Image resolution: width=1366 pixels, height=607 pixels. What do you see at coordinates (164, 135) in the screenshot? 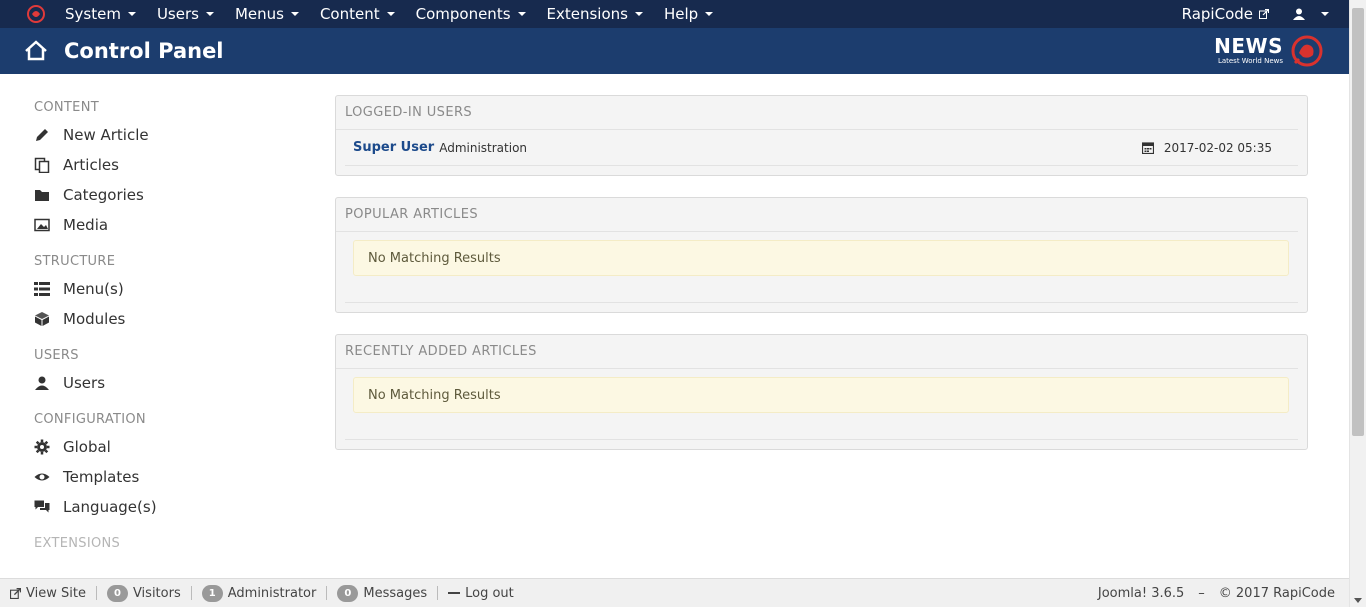
I see `sidebar-item-new-article: New Article` at bounding box center [164, 135].